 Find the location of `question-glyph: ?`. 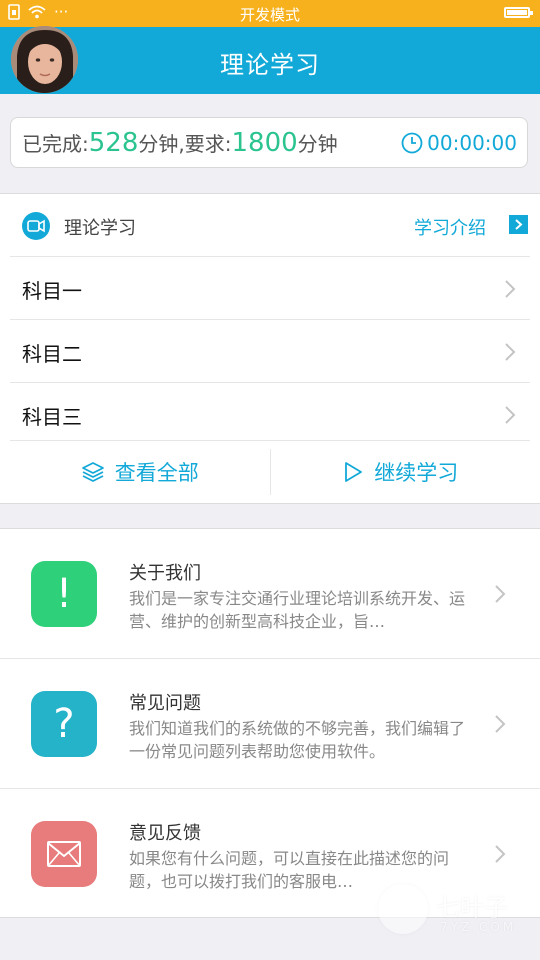

question-glyph: ? is located at coordinates (64, 724).